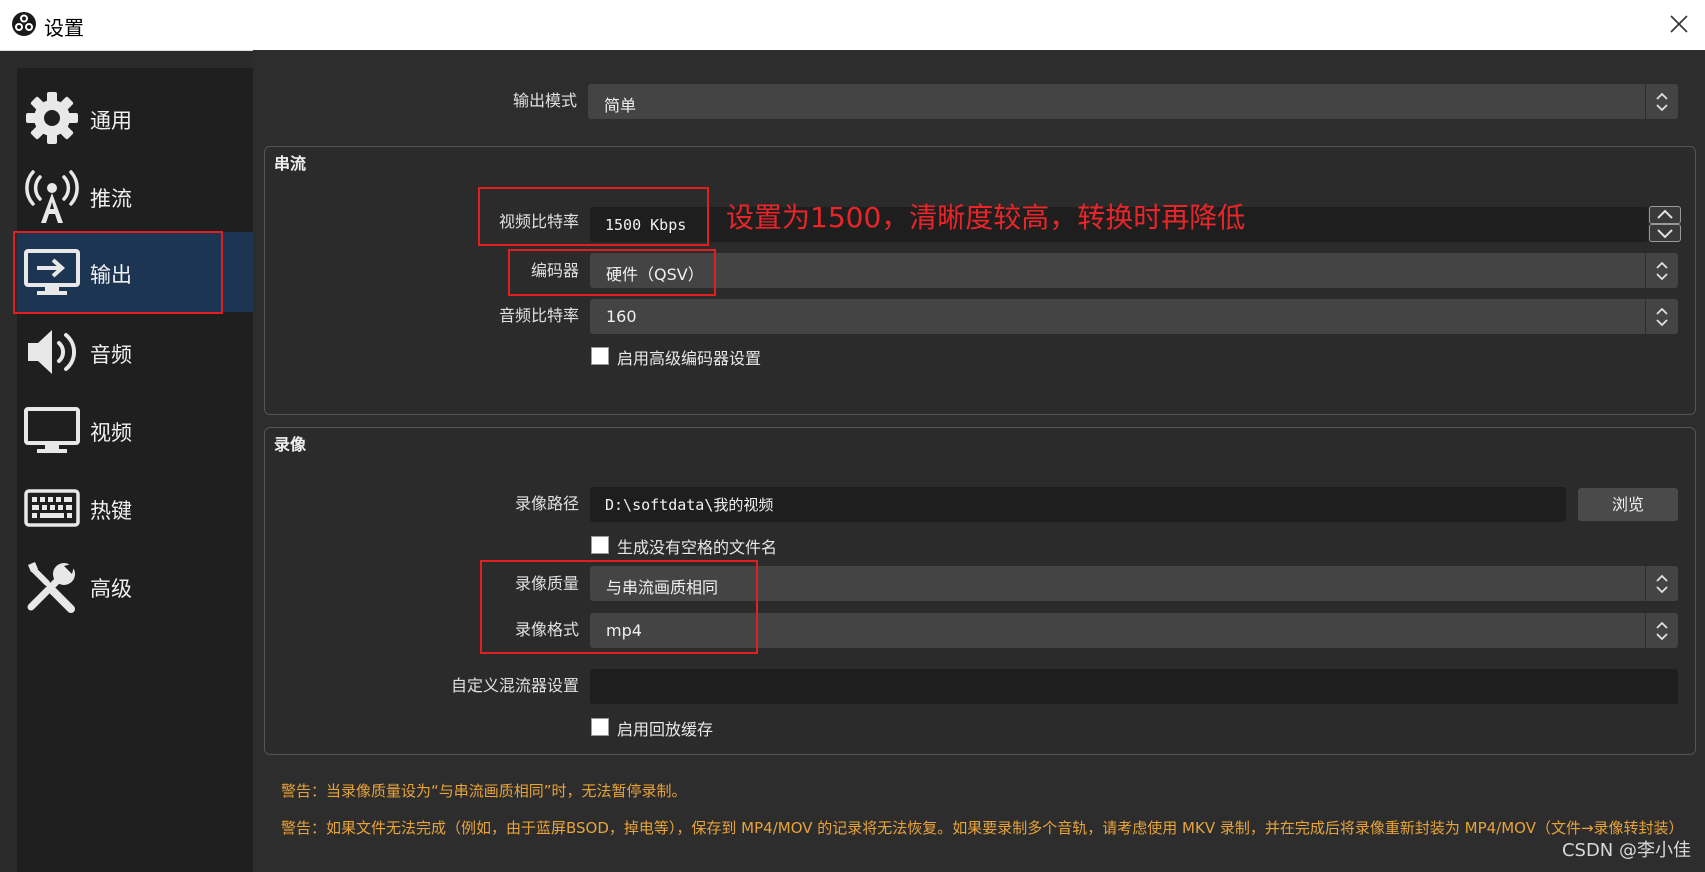  I want to click on audio-bitrate-label: 音频比特率, so click(538, 315).